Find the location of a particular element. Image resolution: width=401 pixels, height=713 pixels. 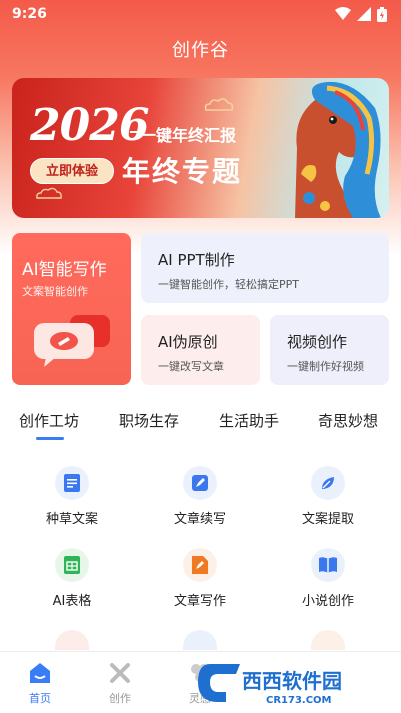

ai-ppt-title: AI PPT制作 is located at coordinates (196, 260).